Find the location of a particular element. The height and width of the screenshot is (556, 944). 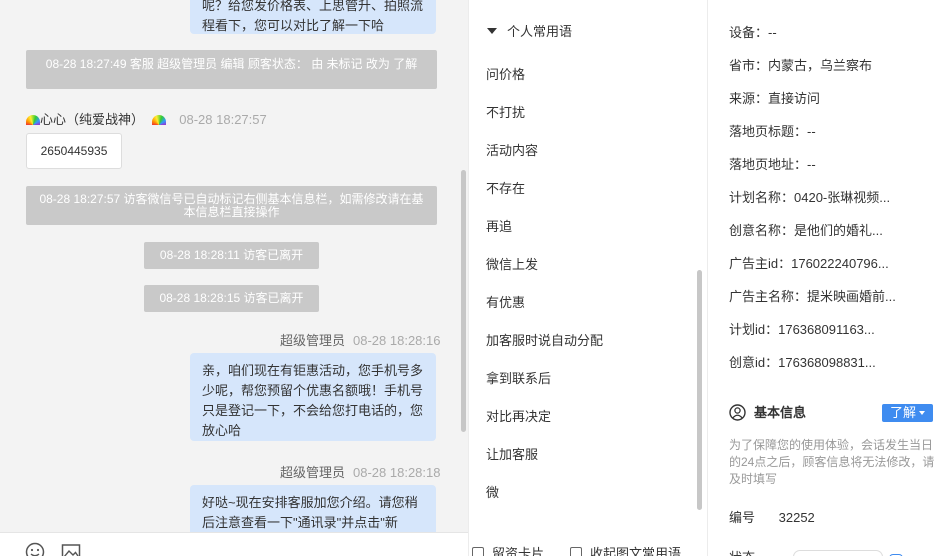

phrase-item: 有优惠 is located at coordinates (505, 301).